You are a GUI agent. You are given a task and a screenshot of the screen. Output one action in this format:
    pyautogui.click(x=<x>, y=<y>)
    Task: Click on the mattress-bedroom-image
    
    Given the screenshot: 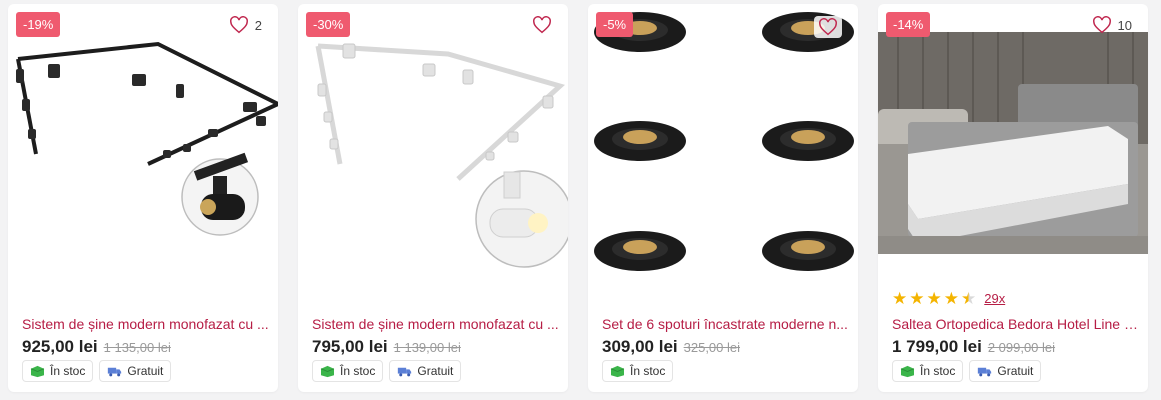 What is the action you would take?
    pyautogui.click(x=1013, y=143)
    